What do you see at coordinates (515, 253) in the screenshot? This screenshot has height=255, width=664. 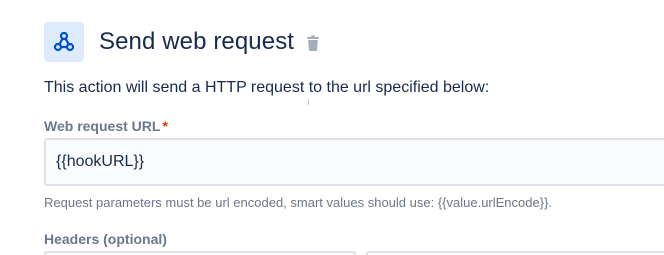 I see `header-value-input` at bounding box center [515, 253].